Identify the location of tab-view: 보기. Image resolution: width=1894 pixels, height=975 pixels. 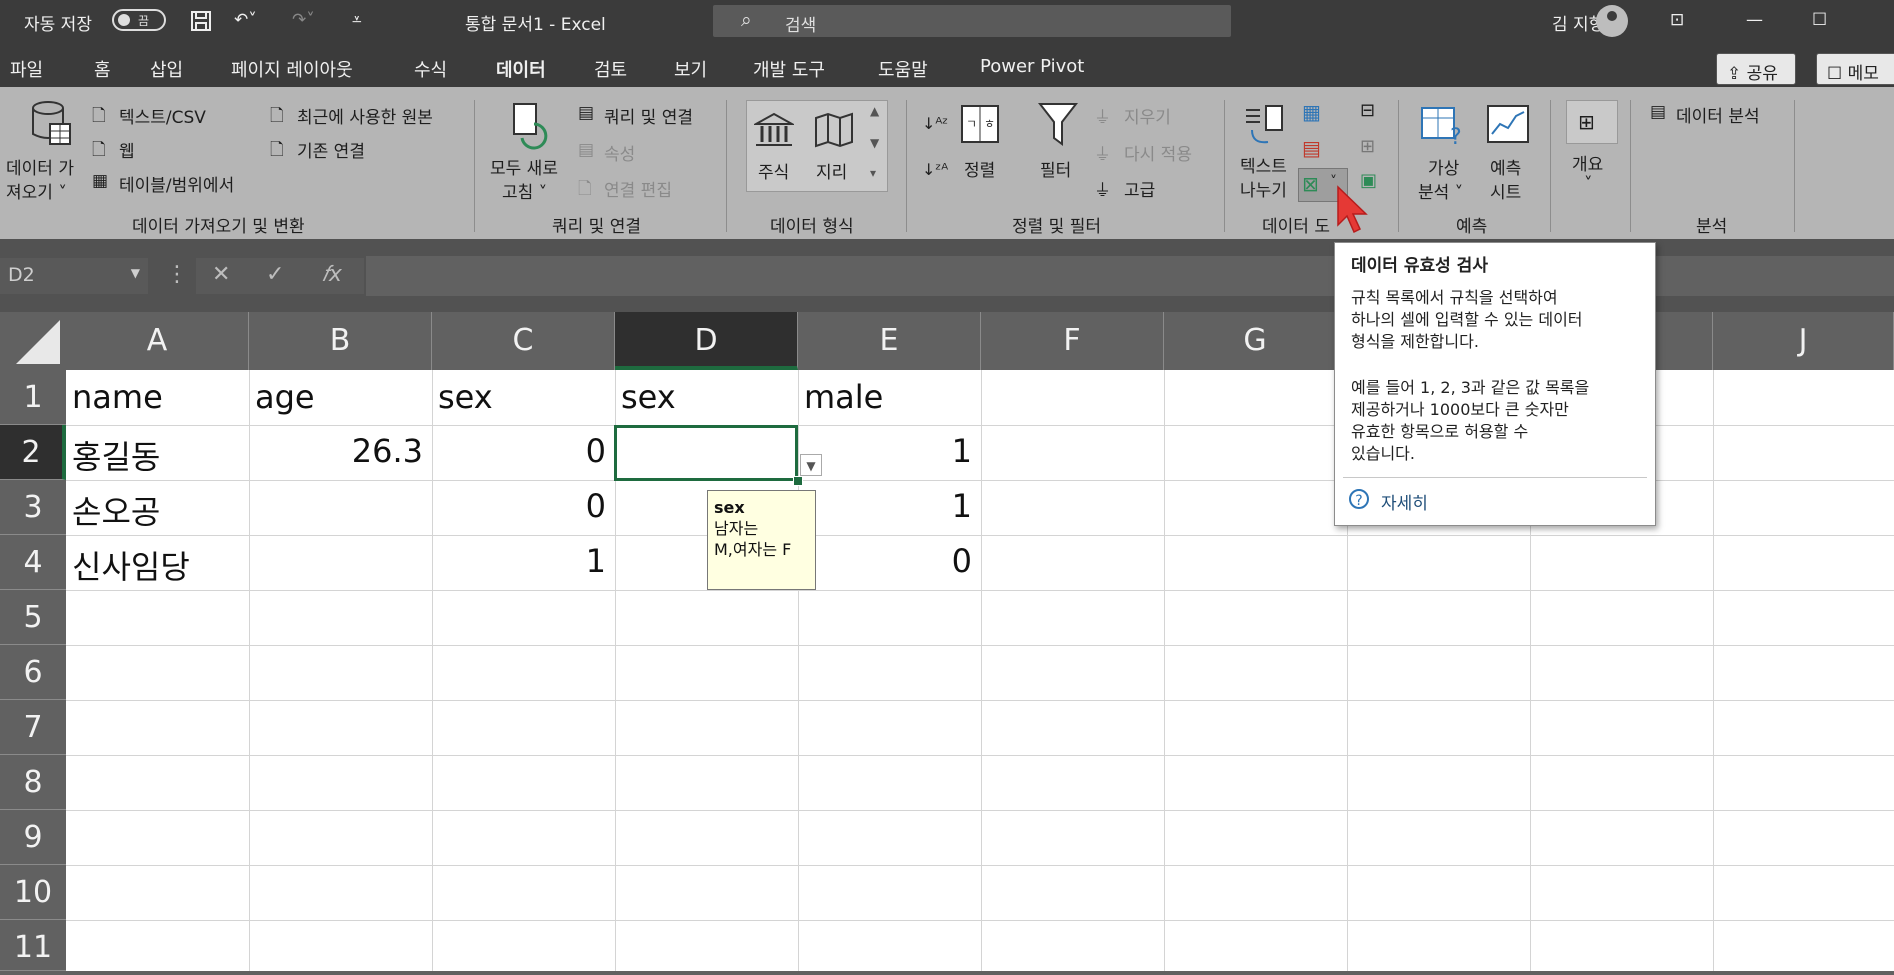
(690, 69).